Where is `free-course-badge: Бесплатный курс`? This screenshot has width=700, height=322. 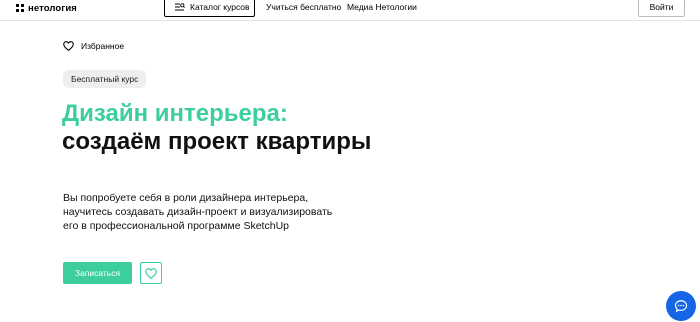
free-course-badge: Бесплатный курс is located at coordinates (105, 79).